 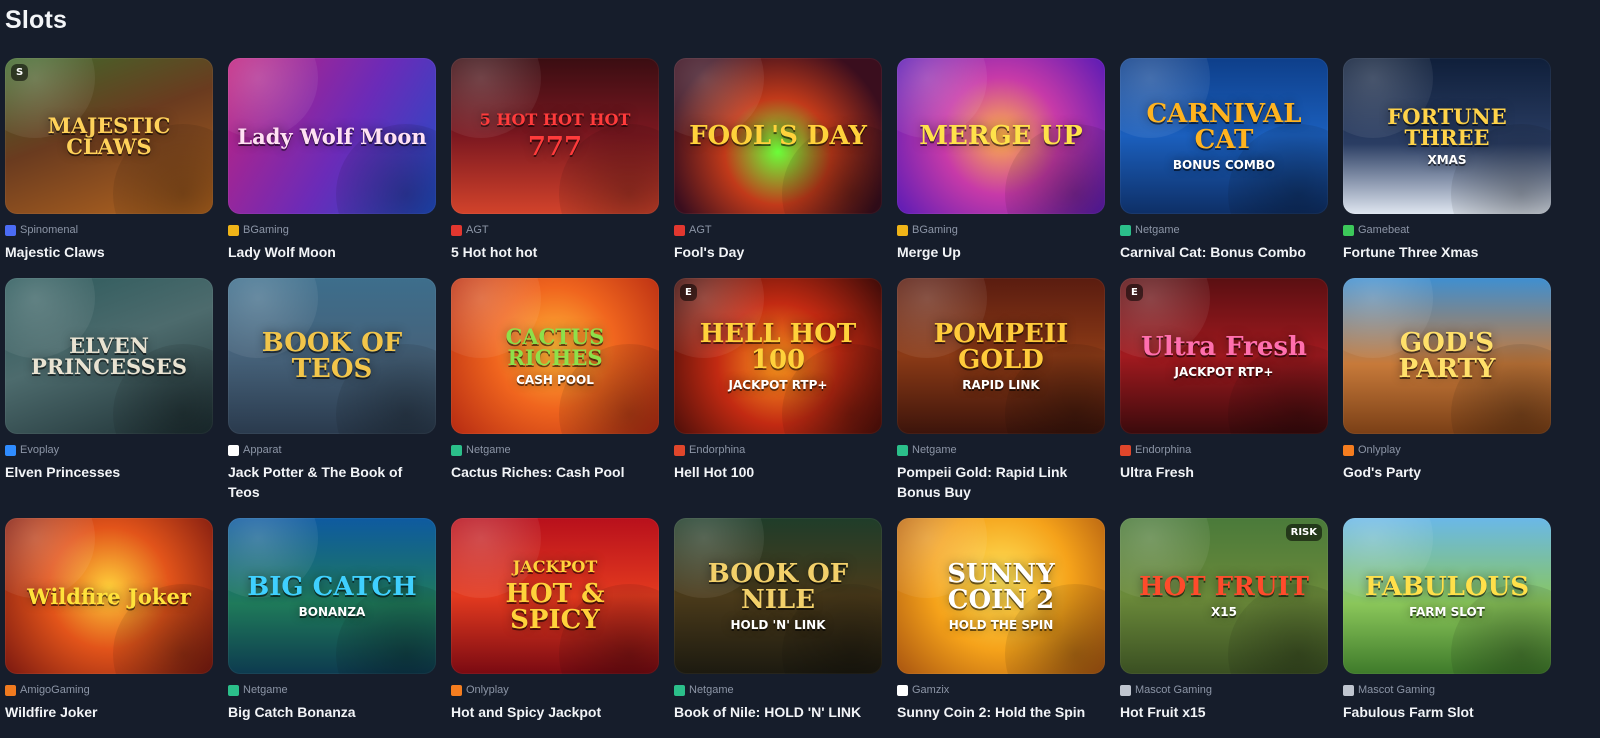 I want to click on game-name: Wildfire Joker, so click(x=109, y=712).